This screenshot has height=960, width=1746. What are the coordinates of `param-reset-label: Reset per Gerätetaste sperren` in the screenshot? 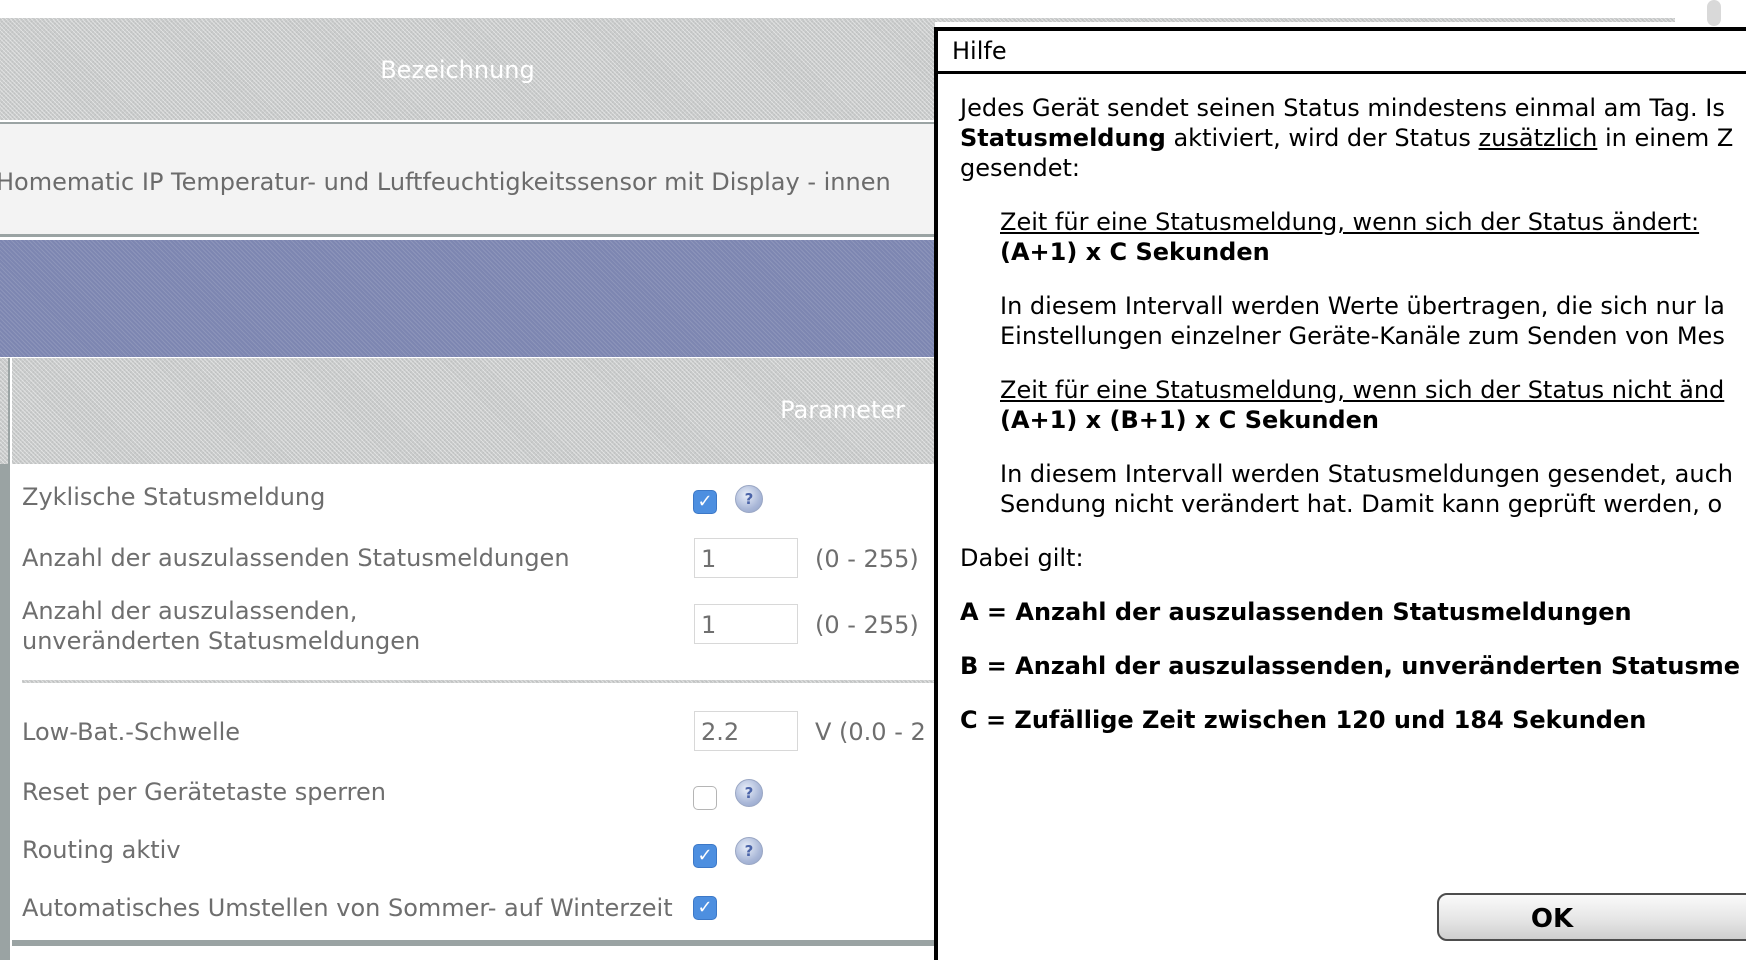 It's located at (204, 792).